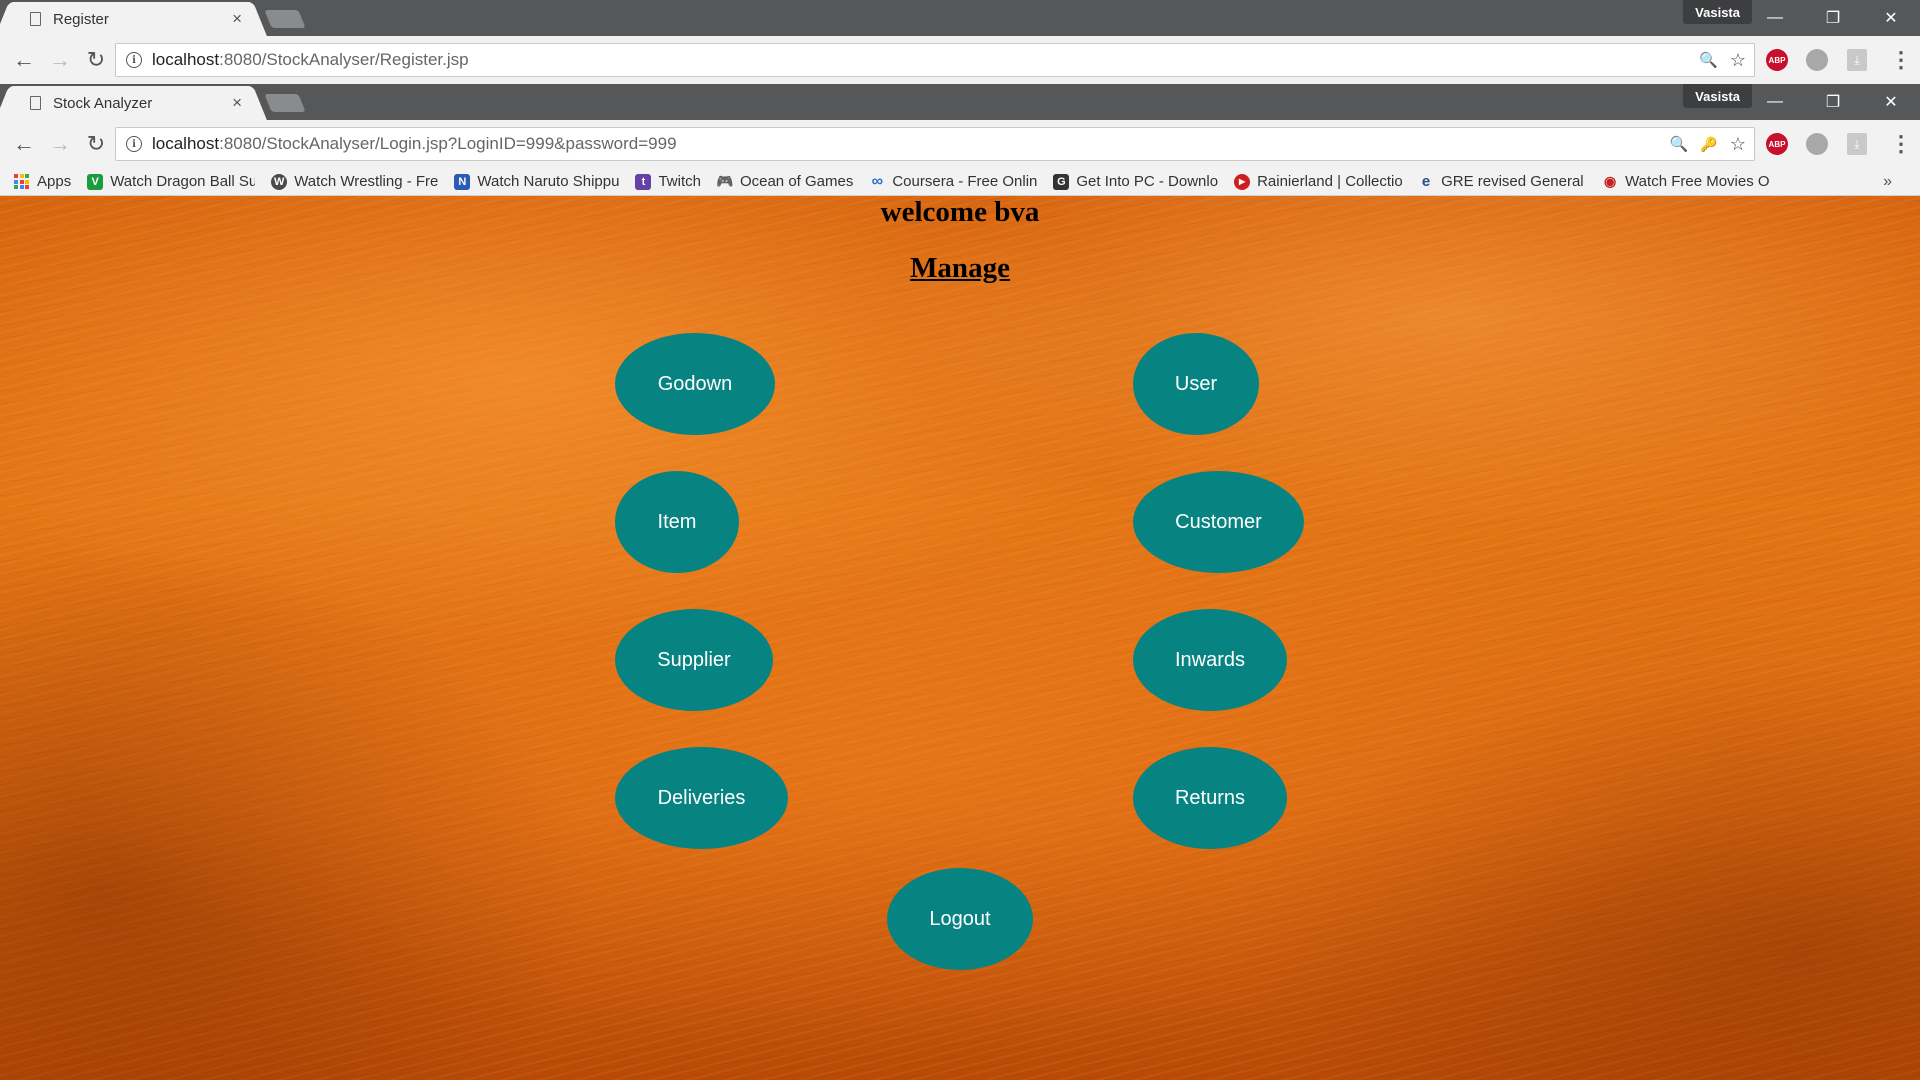 This screenshot has width=1920, height=1080. I want to click on gamepad-icon: 🎮, so click(725, 181).